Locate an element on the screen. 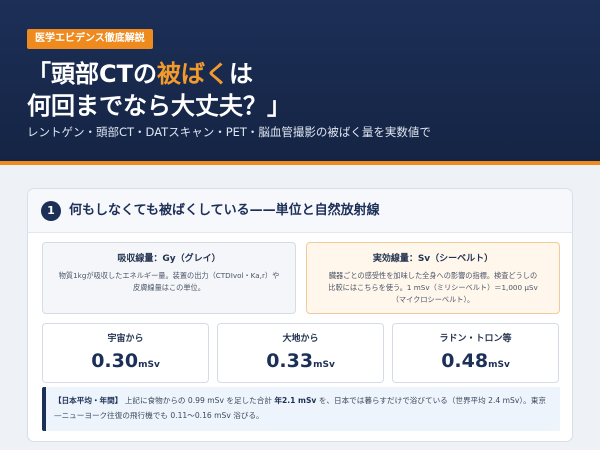  note-text: を、日本では暮らすだけで浴びている（世界平均 2.4 is located at coordinates (409, 400).